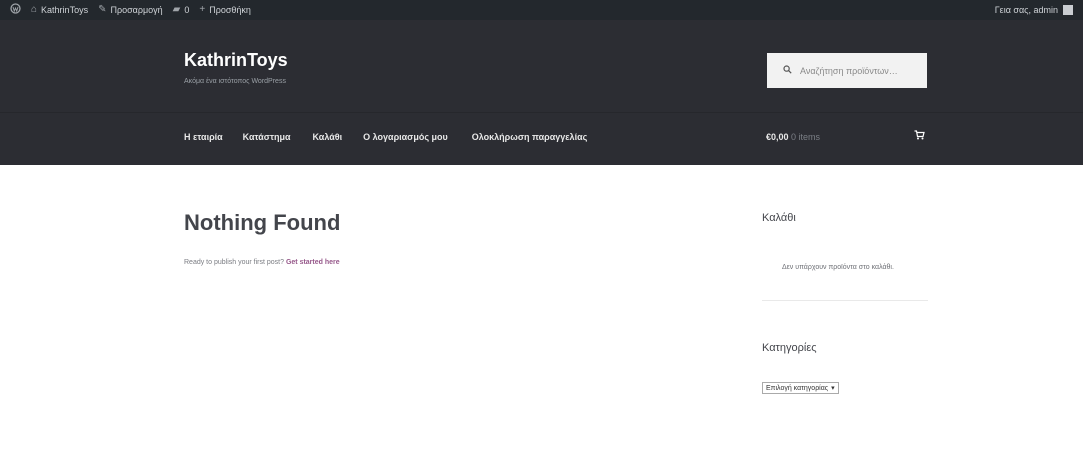 The width and height of the screenshot is (1083, 453). I want to click on nav-item-shop: Κατάστημα, so click(267, 137).